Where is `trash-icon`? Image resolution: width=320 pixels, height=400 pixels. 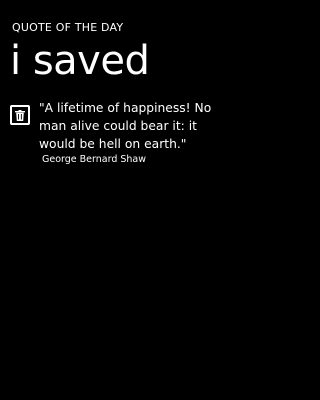
trash-icon is located at coordinates (20, 115).